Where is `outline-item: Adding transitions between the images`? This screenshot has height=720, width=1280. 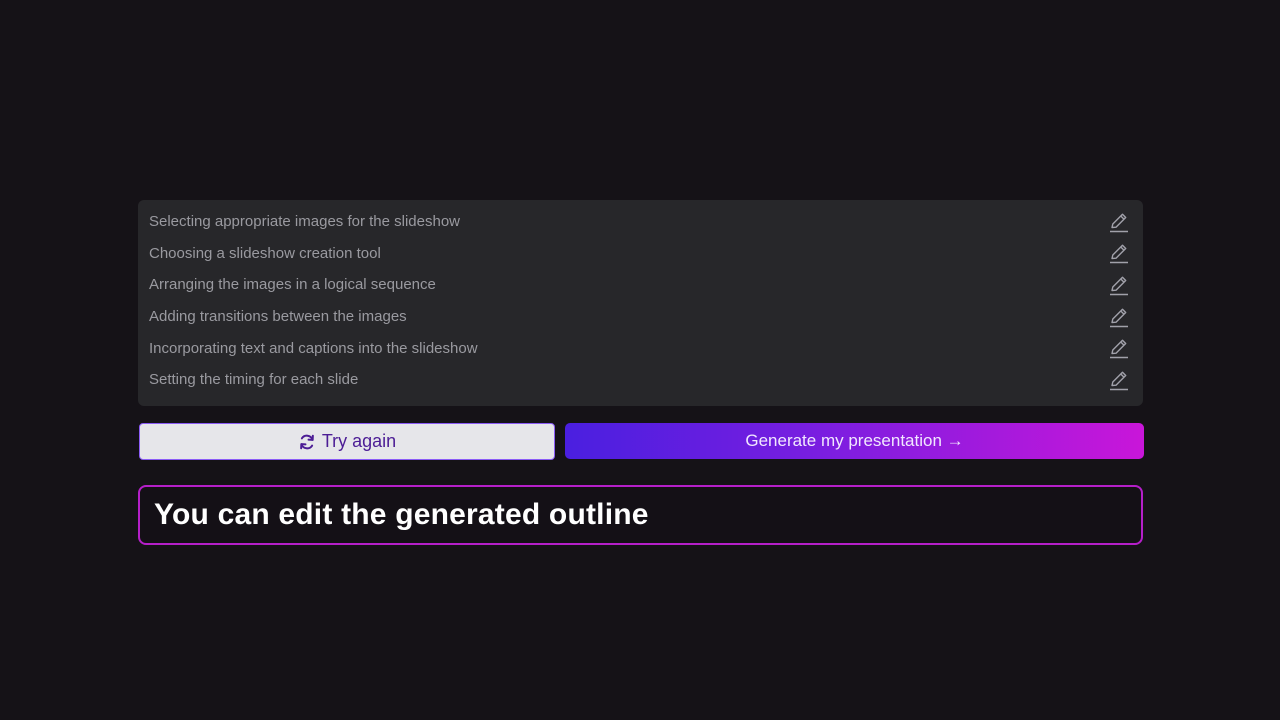
outline-item: Adding transitions between the images is located at coordinates (640, 317).